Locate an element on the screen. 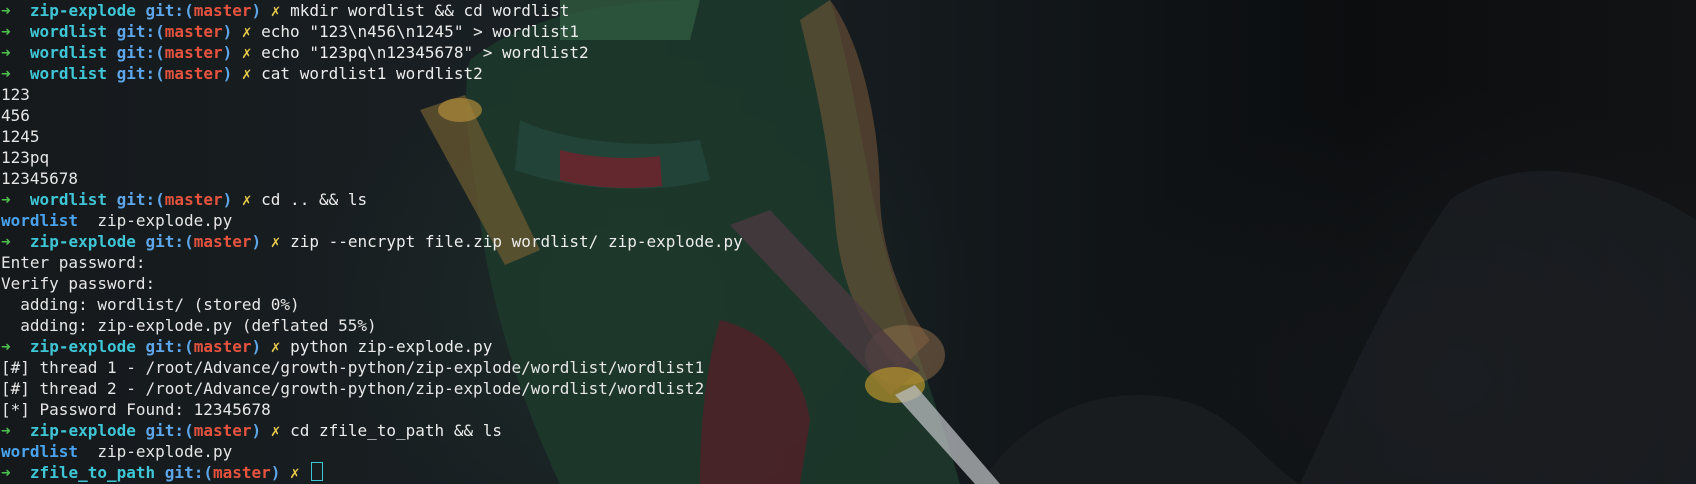 The height and width of the screenshot is (484, 1696). output-line: 12345678 is located at coordinates (848, 178).